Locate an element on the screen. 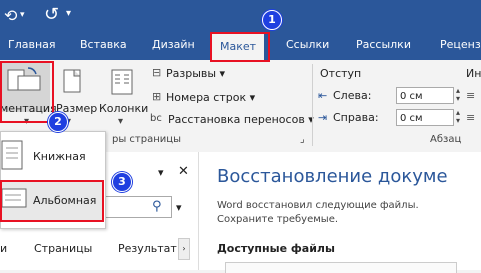 The height and width of the screenshot is (273, 481). quick-access-toolbar: ⟲ ▾ ↺ ▾ is located at coordinates (240, 17).